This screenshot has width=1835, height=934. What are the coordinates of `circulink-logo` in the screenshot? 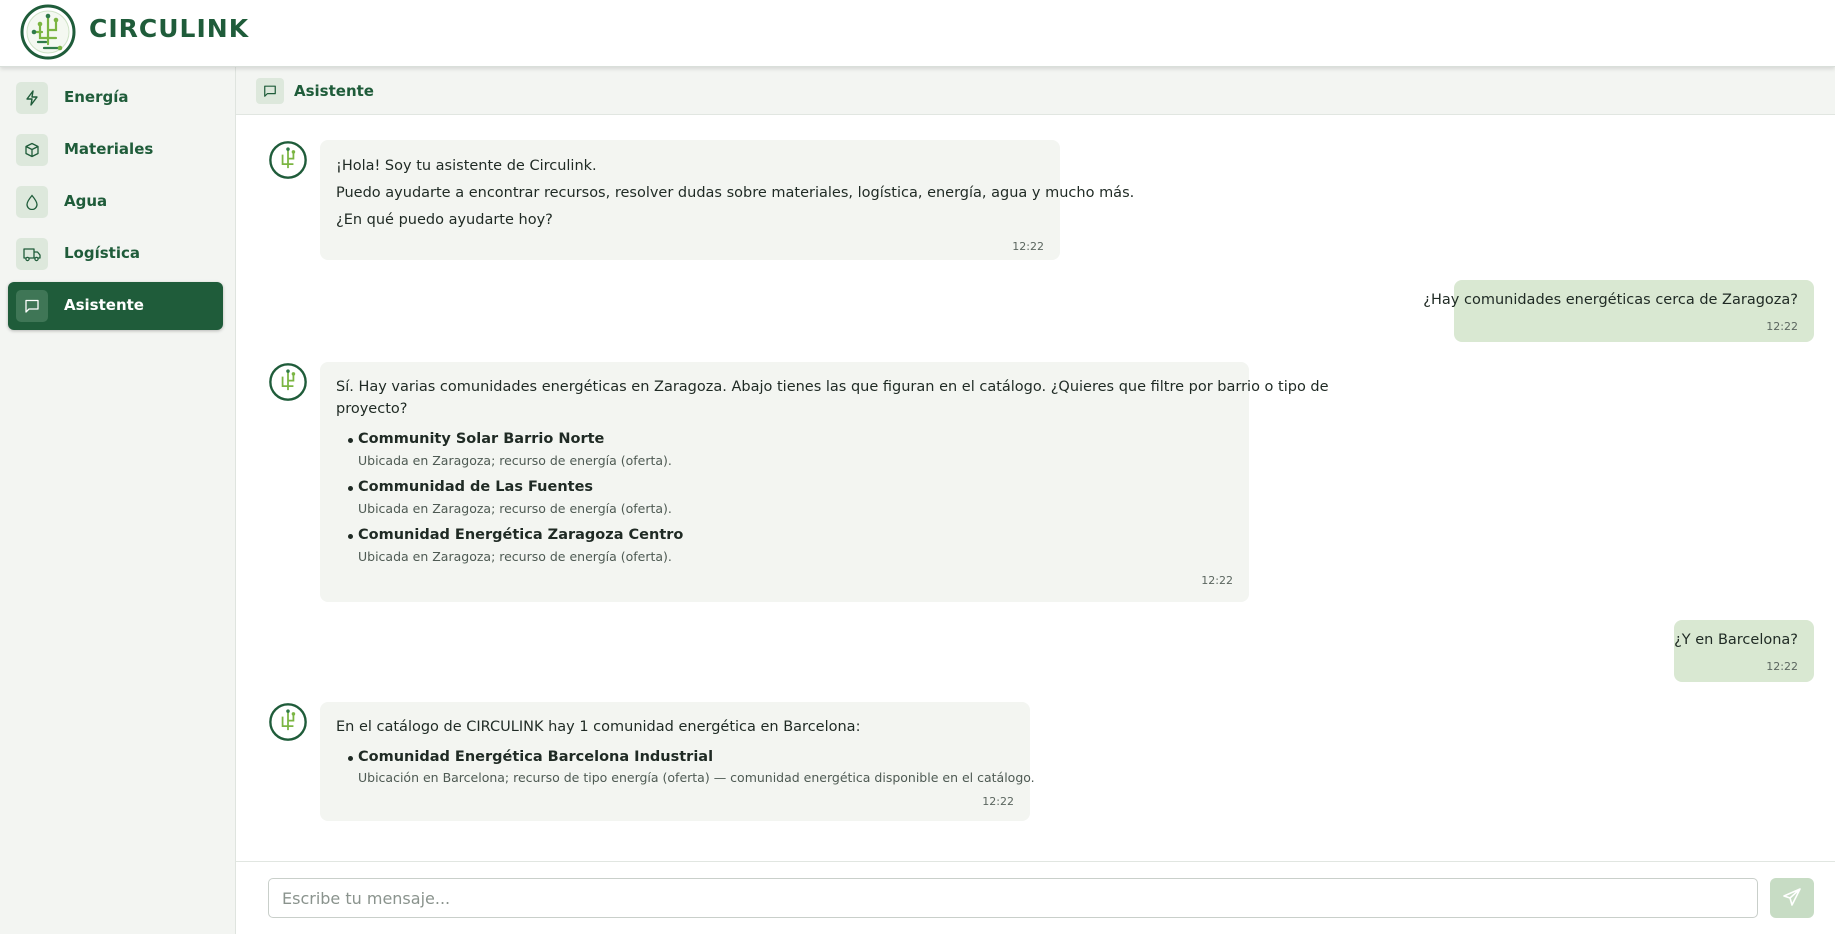 It's located at (48, 32).